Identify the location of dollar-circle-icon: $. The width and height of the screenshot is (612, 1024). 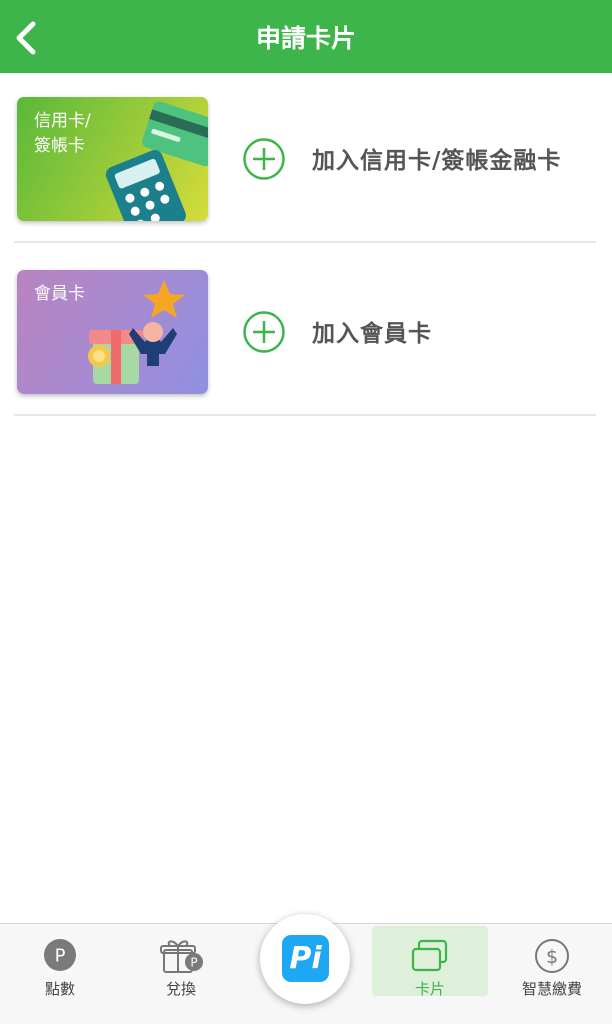
(552, 956).